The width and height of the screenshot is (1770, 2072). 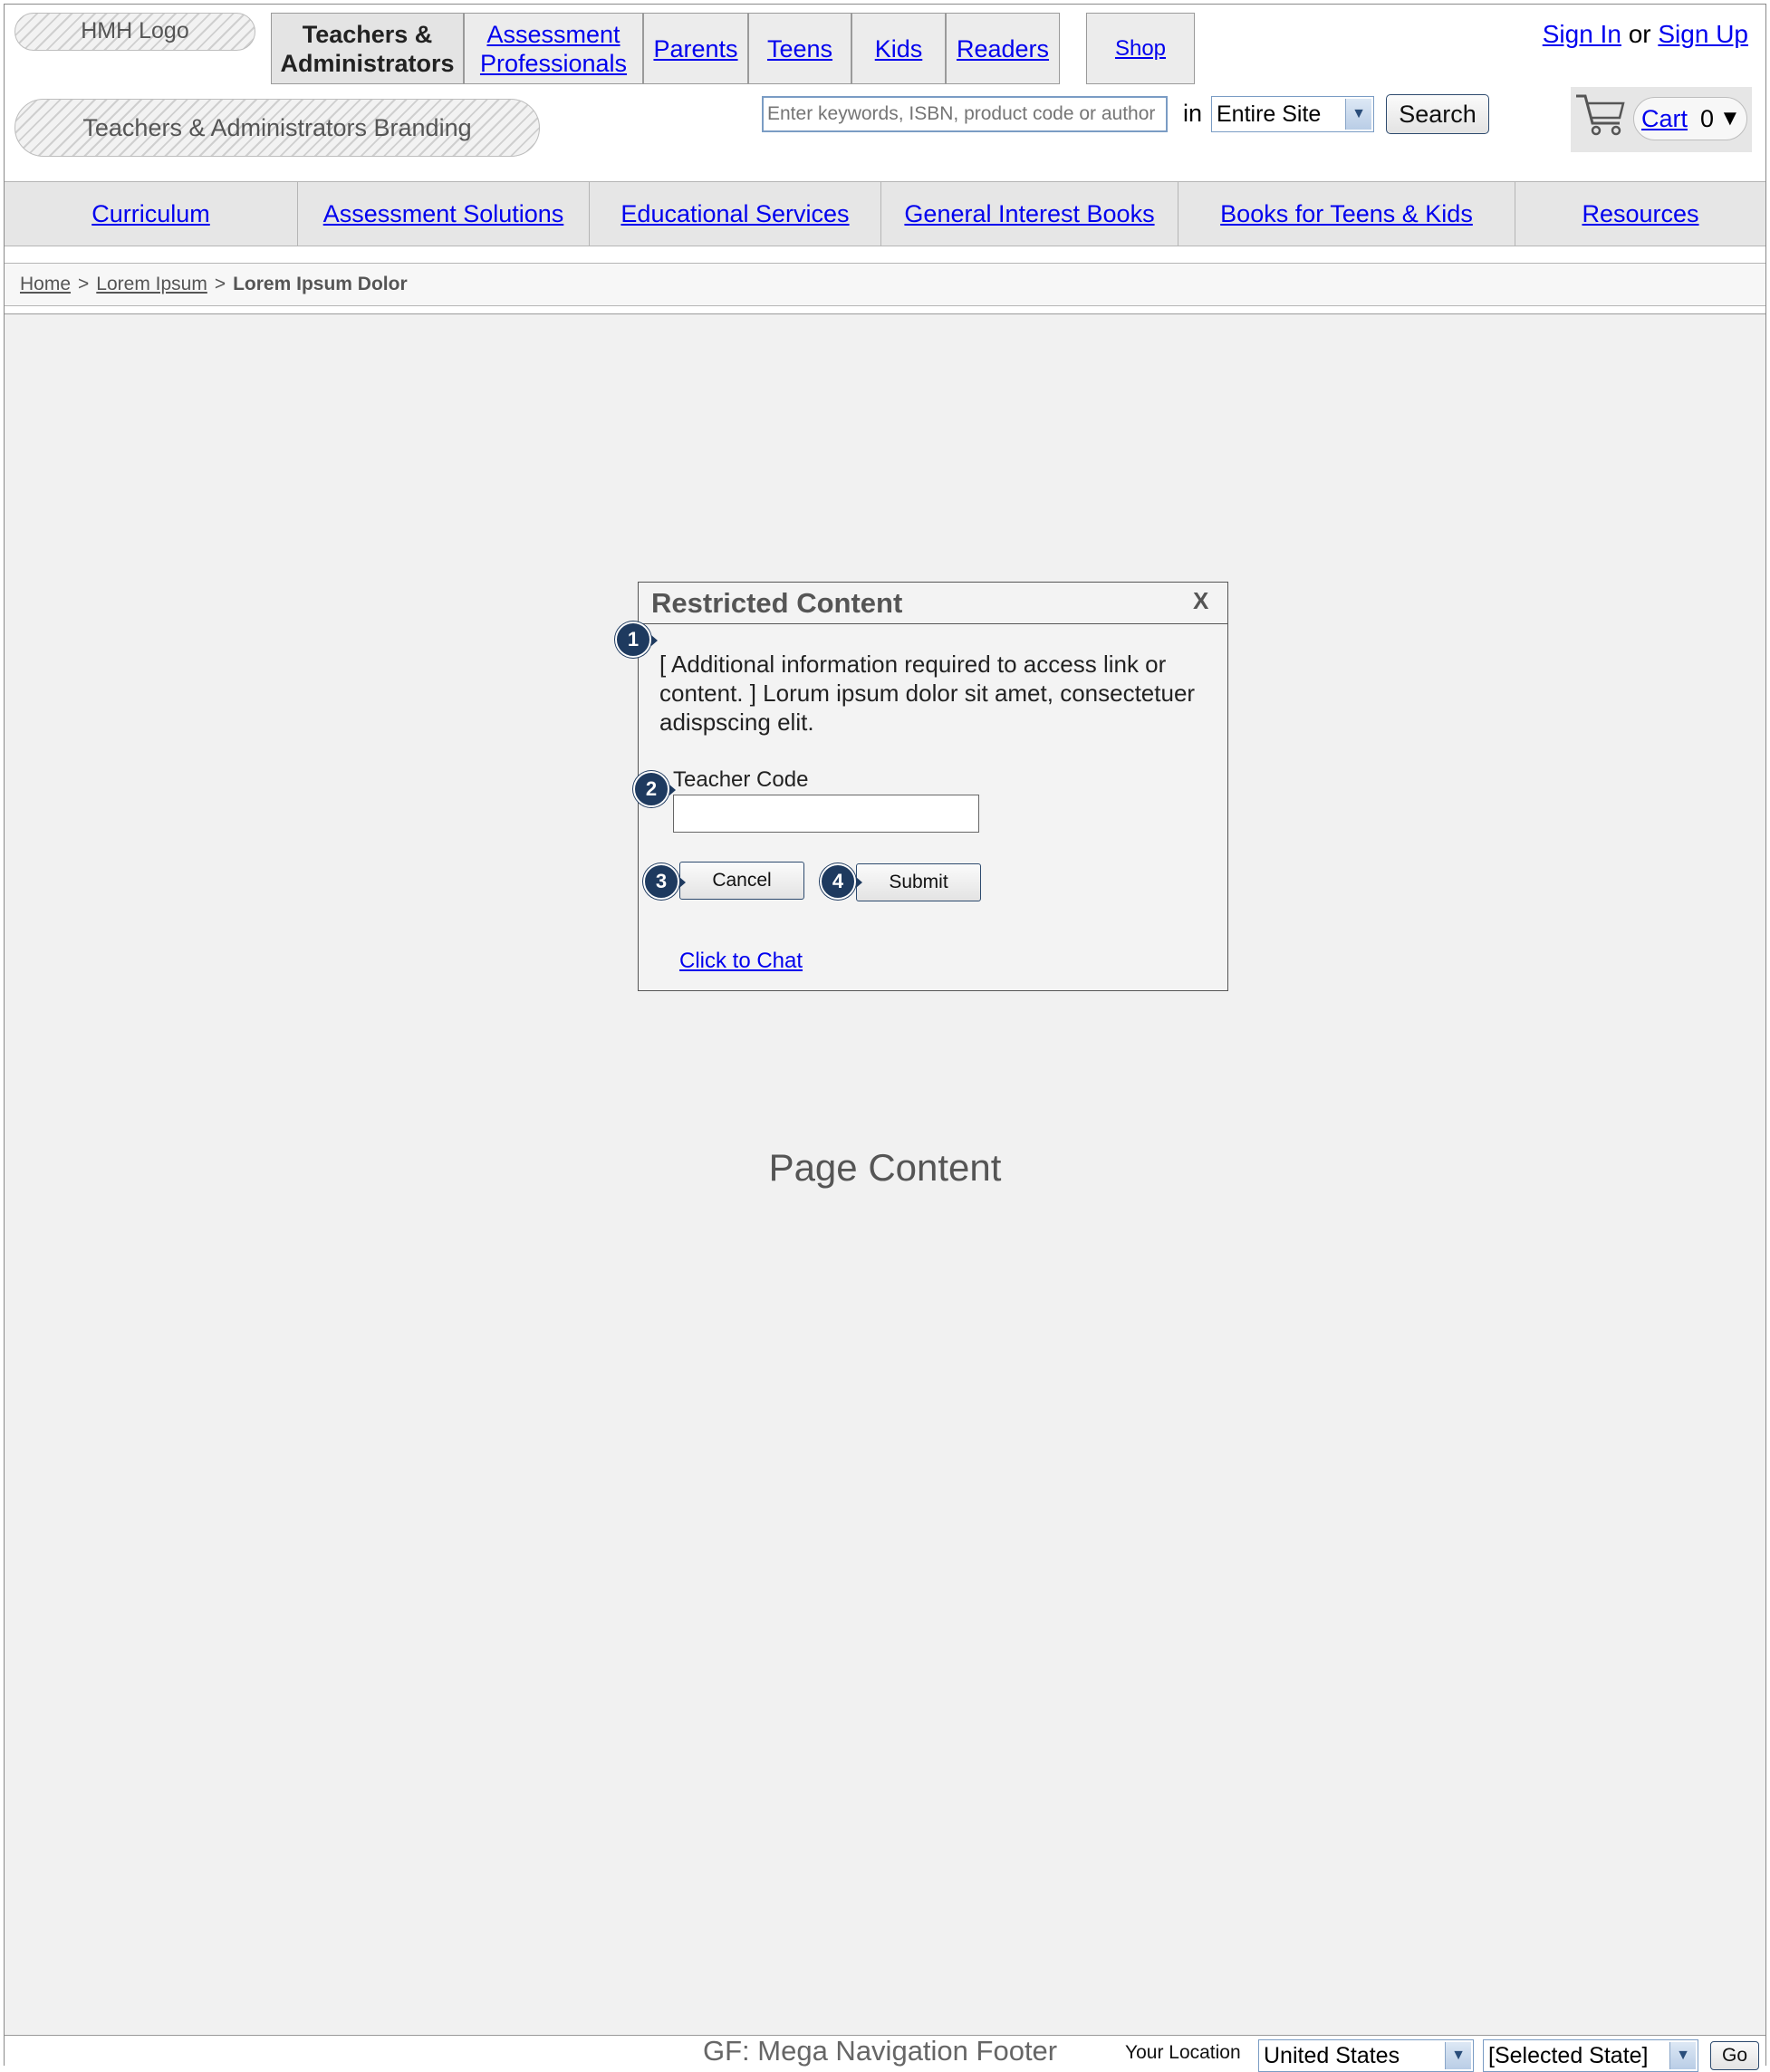 I want to click on tab-label-line2: Administrators, so click(x=367, y=63).